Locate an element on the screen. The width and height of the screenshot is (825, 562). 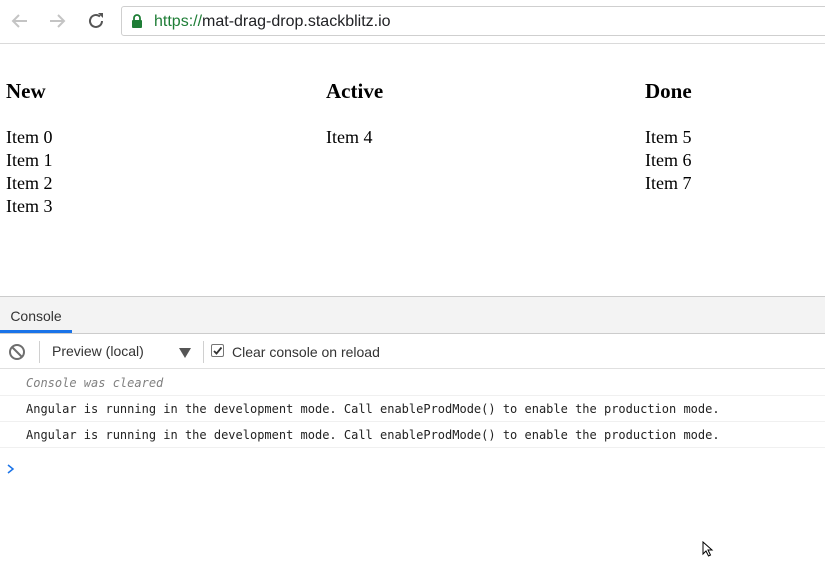
drag-item: Item 5 is located at coordinates (668, 137).